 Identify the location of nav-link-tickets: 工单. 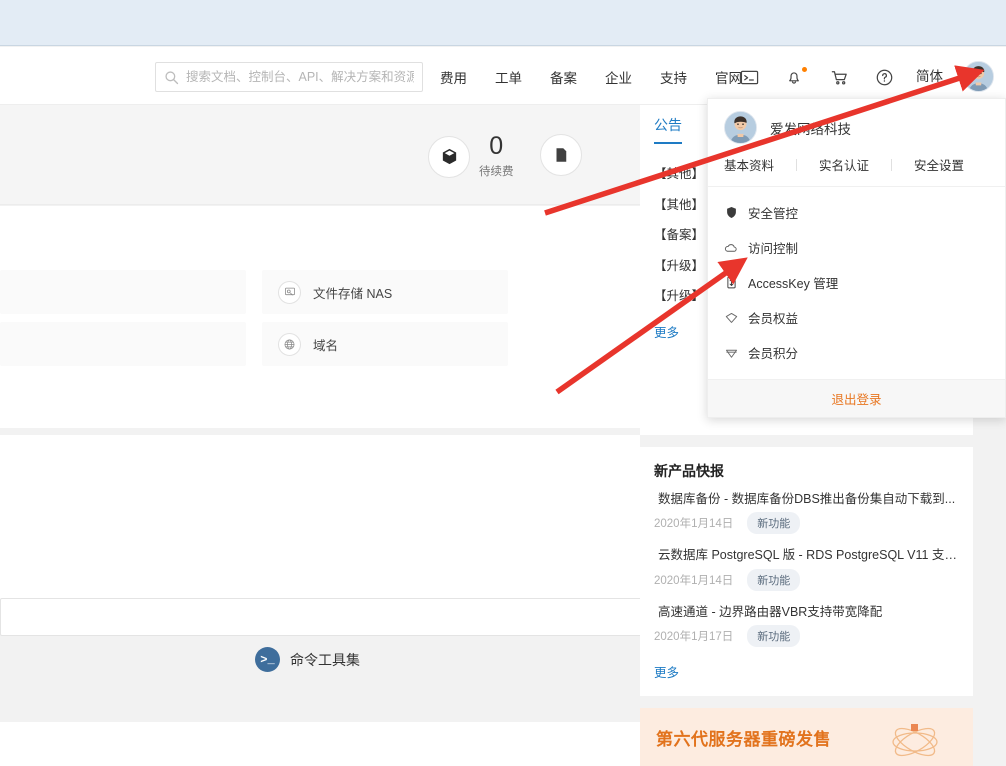
(508, 77).